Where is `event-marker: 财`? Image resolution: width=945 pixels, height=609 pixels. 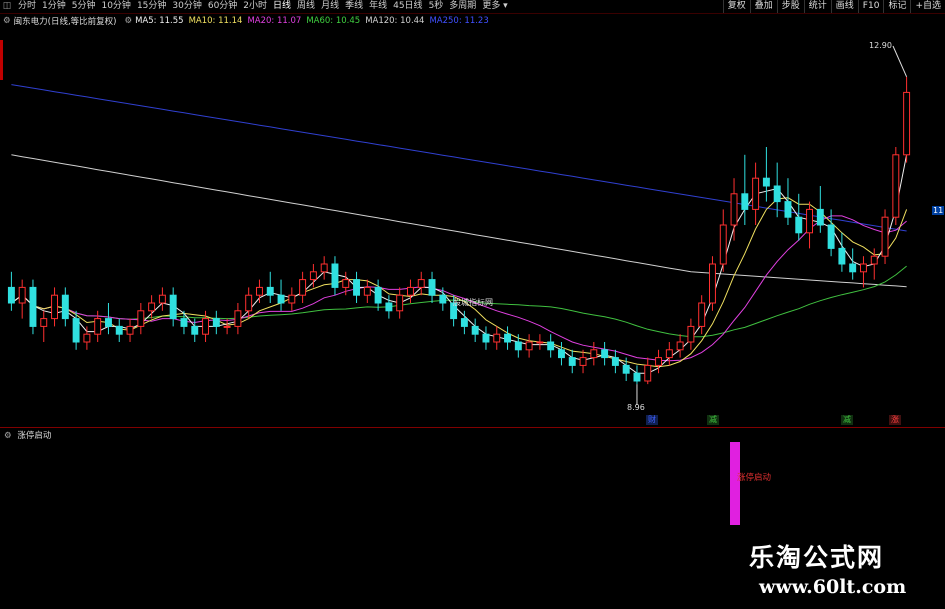
event-marker: 财 is located at coordinates (652, 420).